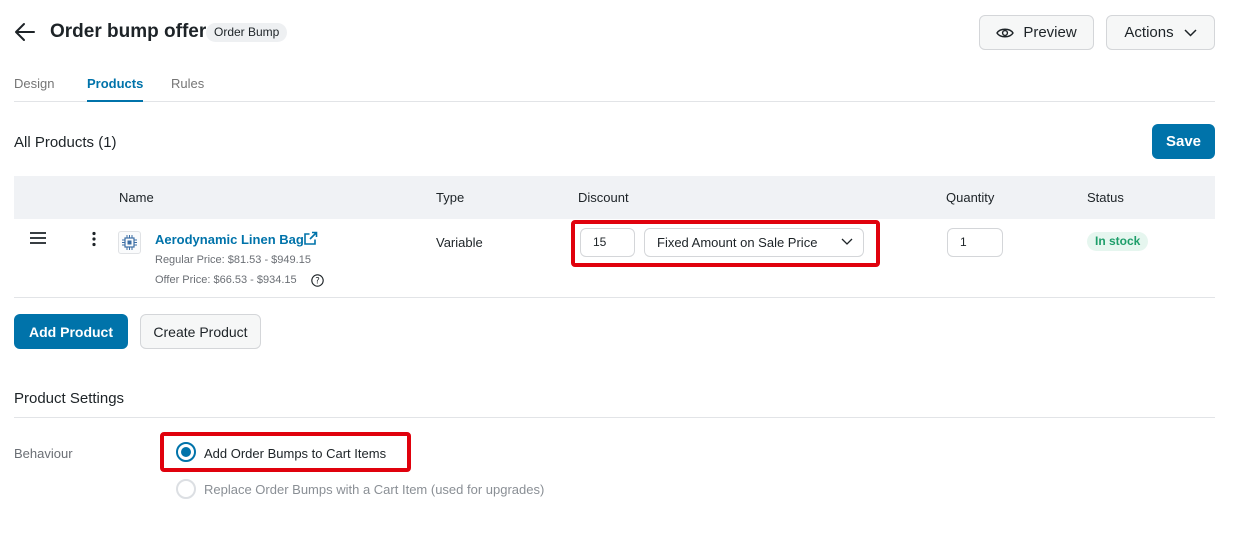  Describe the element at coordinates (737, 242) in the screenshot. I see `discount-type-value: Fixed Amount on Sale Price` at that location.